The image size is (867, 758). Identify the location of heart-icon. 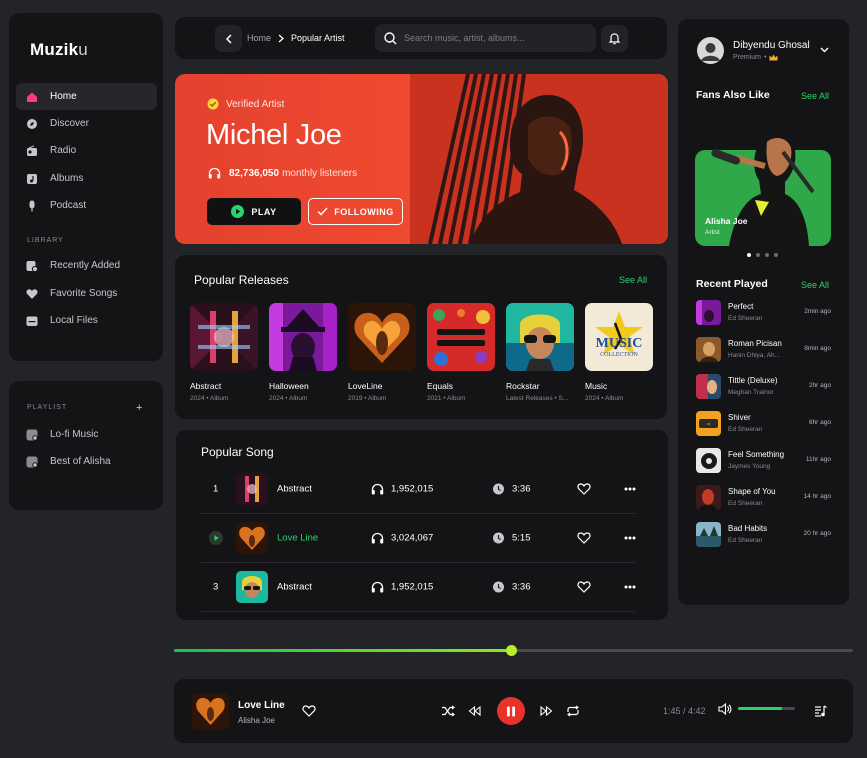
(32, 294).